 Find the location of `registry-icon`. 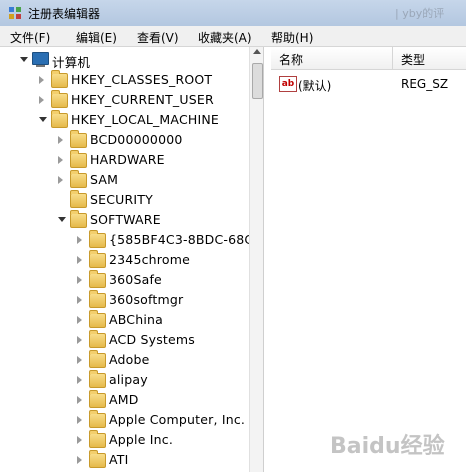

registry-icon is located at coordinates (15, 13).